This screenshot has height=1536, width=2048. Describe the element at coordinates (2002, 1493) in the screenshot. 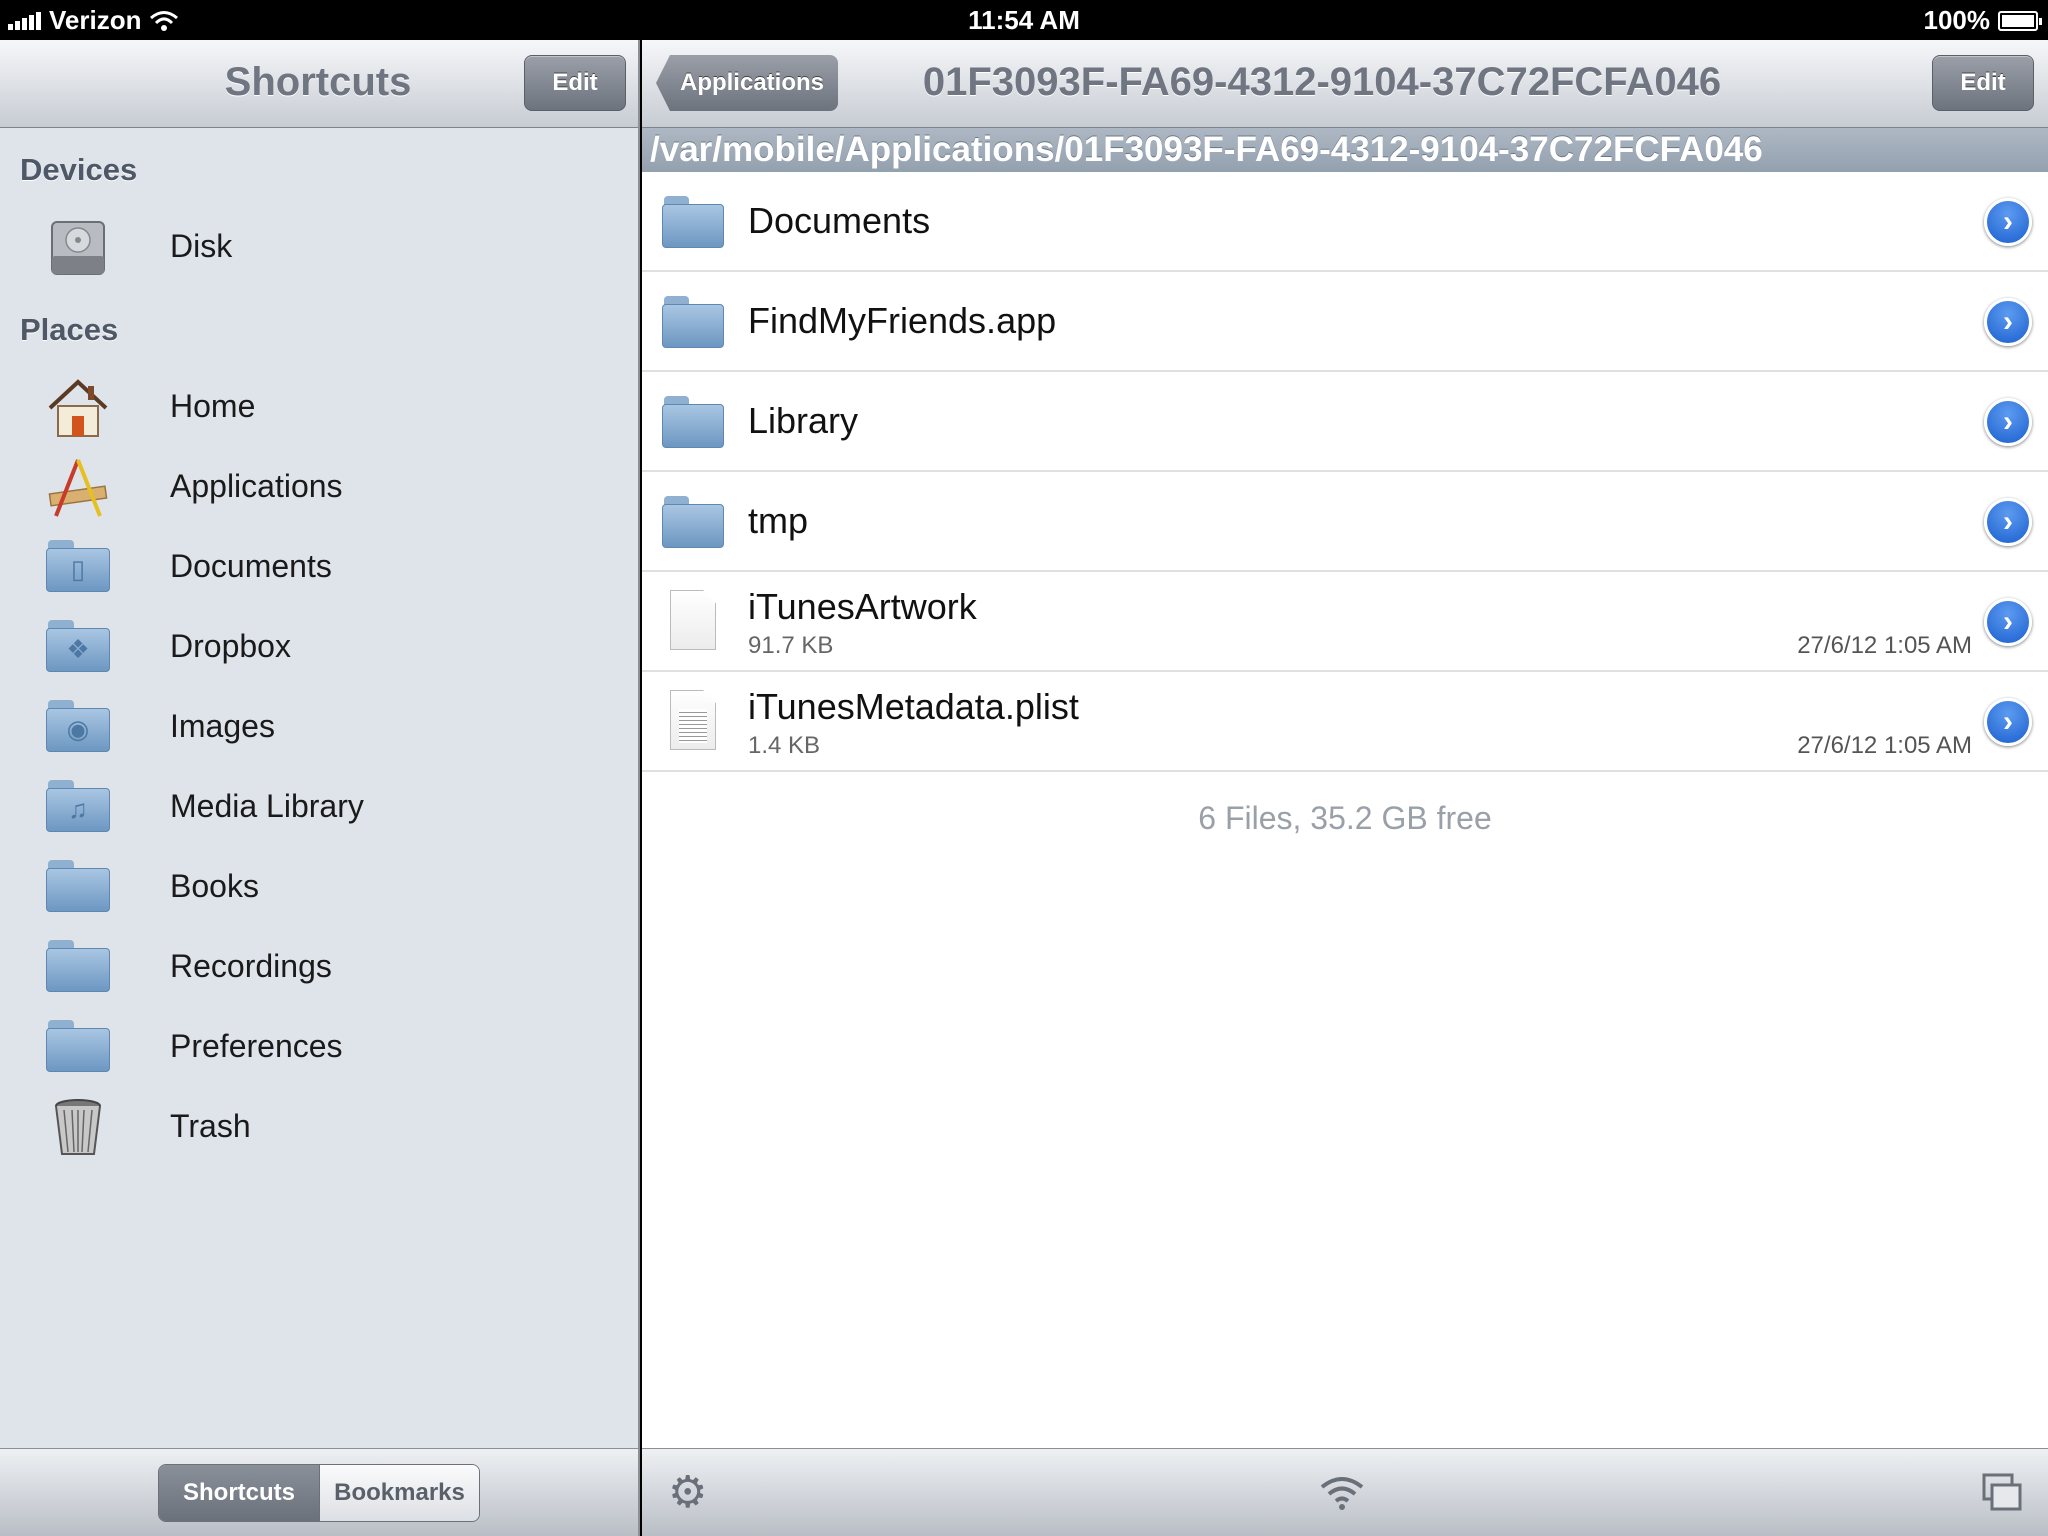

I see `windows-icon` at that location.